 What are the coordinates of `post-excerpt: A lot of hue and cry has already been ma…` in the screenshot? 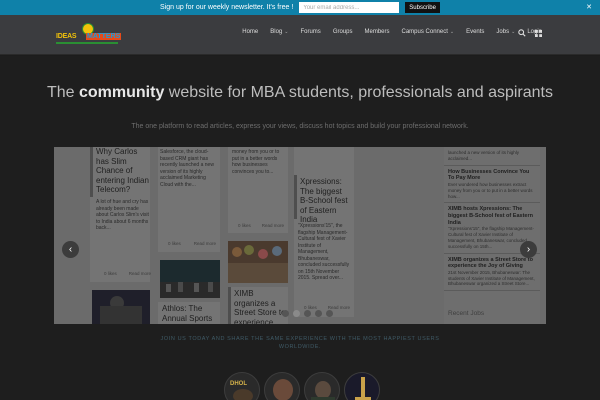 It's located at (122, 215).